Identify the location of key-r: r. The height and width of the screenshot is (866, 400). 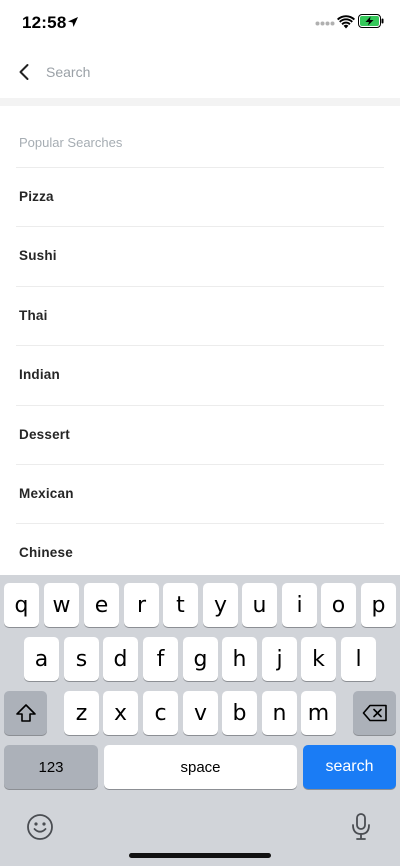
(141, 605).